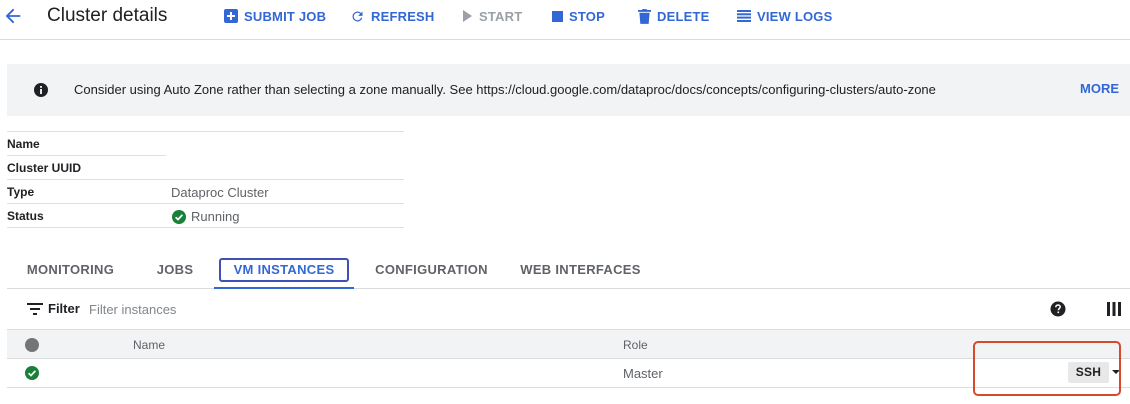 The image size is (1130, 404). Describe the element at coordinates (1114, 309) in the screenshot. I see `columns-icon` at that location.